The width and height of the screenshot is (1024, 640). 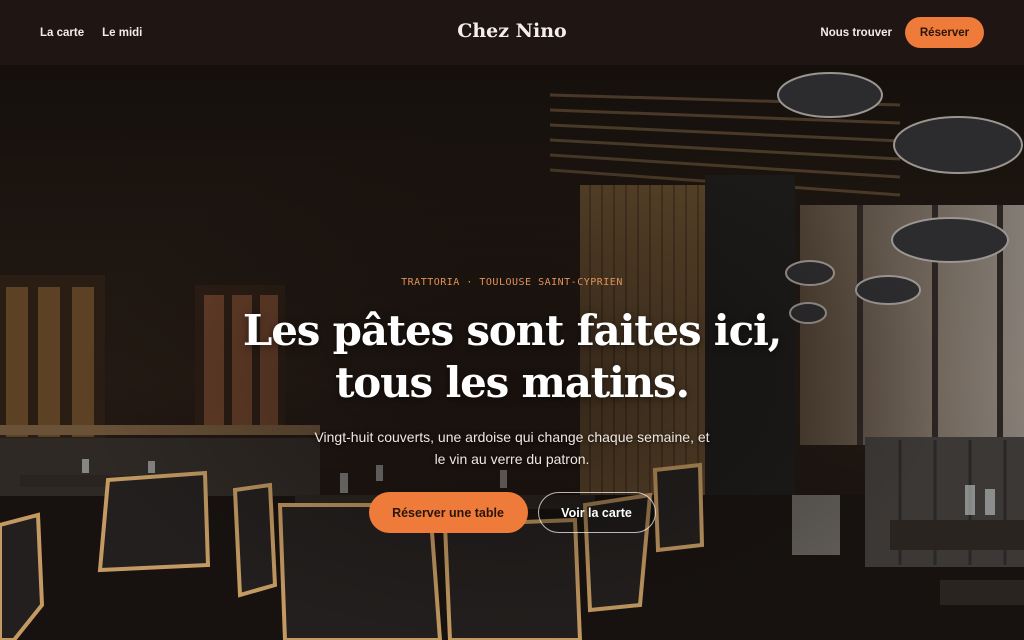 What do you see at coordinates (122, 33) in the screenshot?
I see `nav-link-le-midi: Le midi` at bounding box center [122, 33].